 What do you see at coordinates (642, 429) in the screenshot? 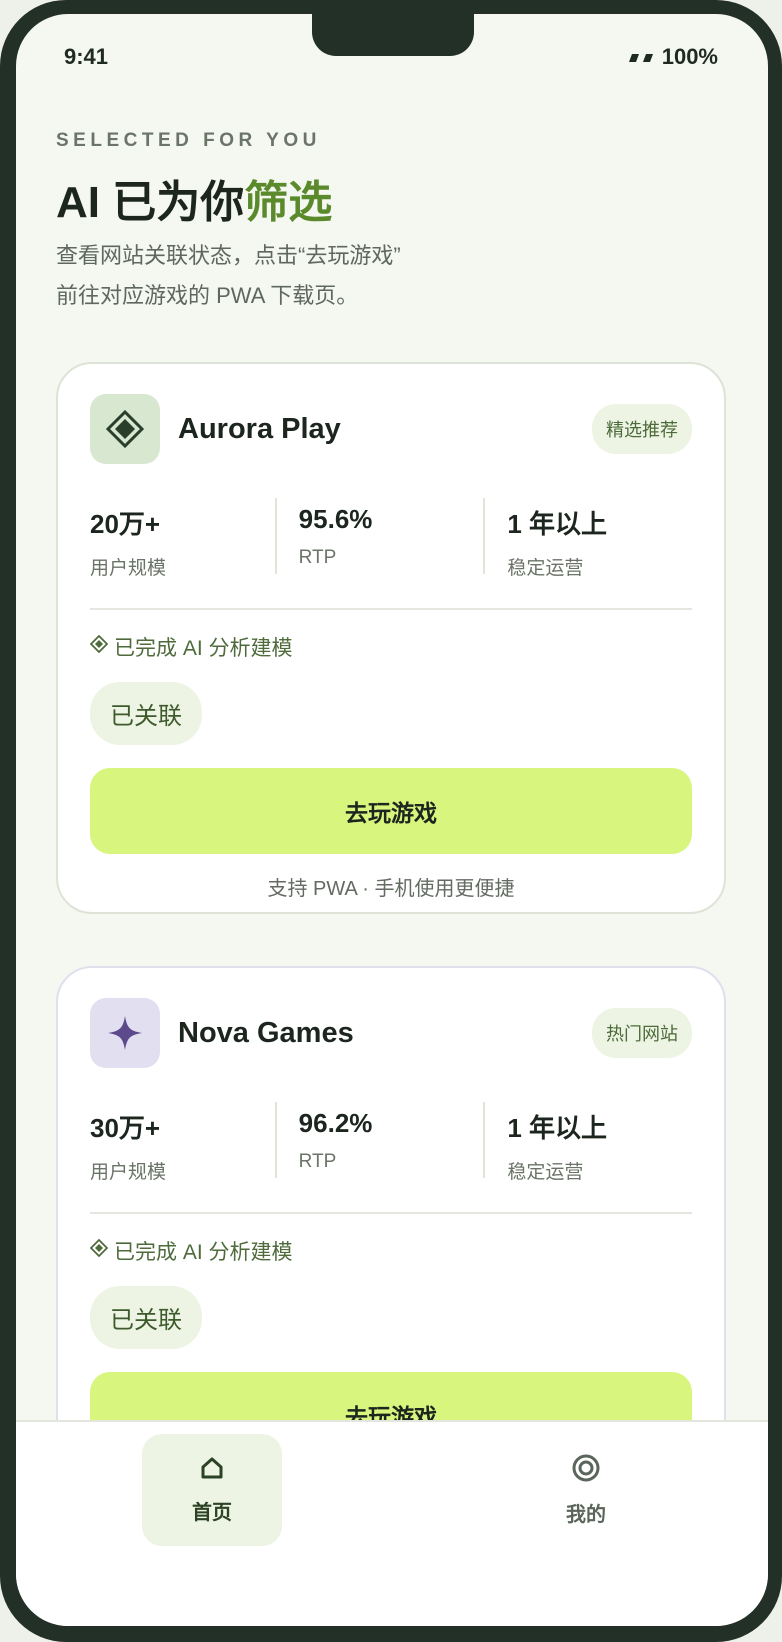
I see `site-tag: 精选推荐` at bounding box center [642, 429].